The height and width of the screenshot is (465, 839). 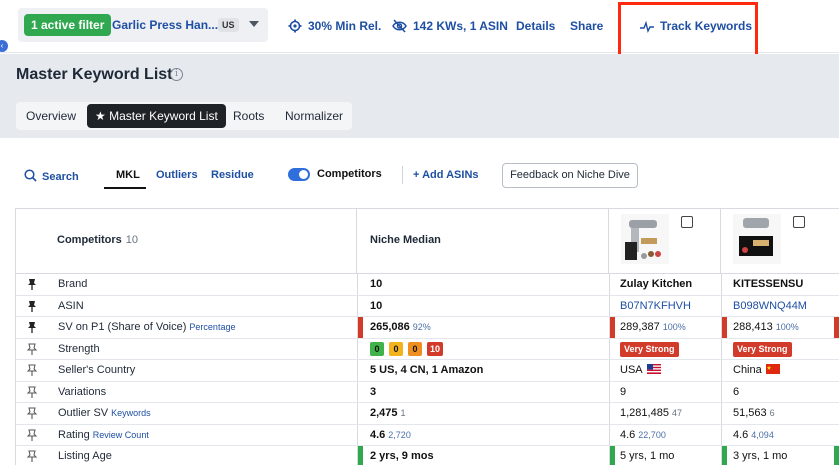 I want to click on median-value: 2,475 1, so click(x=388, y=413).